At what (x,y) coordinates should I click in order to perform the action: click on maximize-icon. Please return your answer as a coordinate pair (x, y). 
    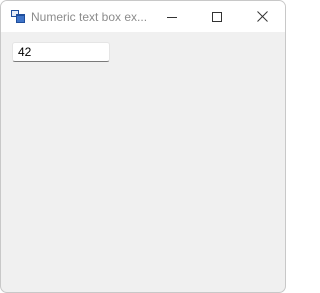
    Looking at the image, I should click on (217, 16).